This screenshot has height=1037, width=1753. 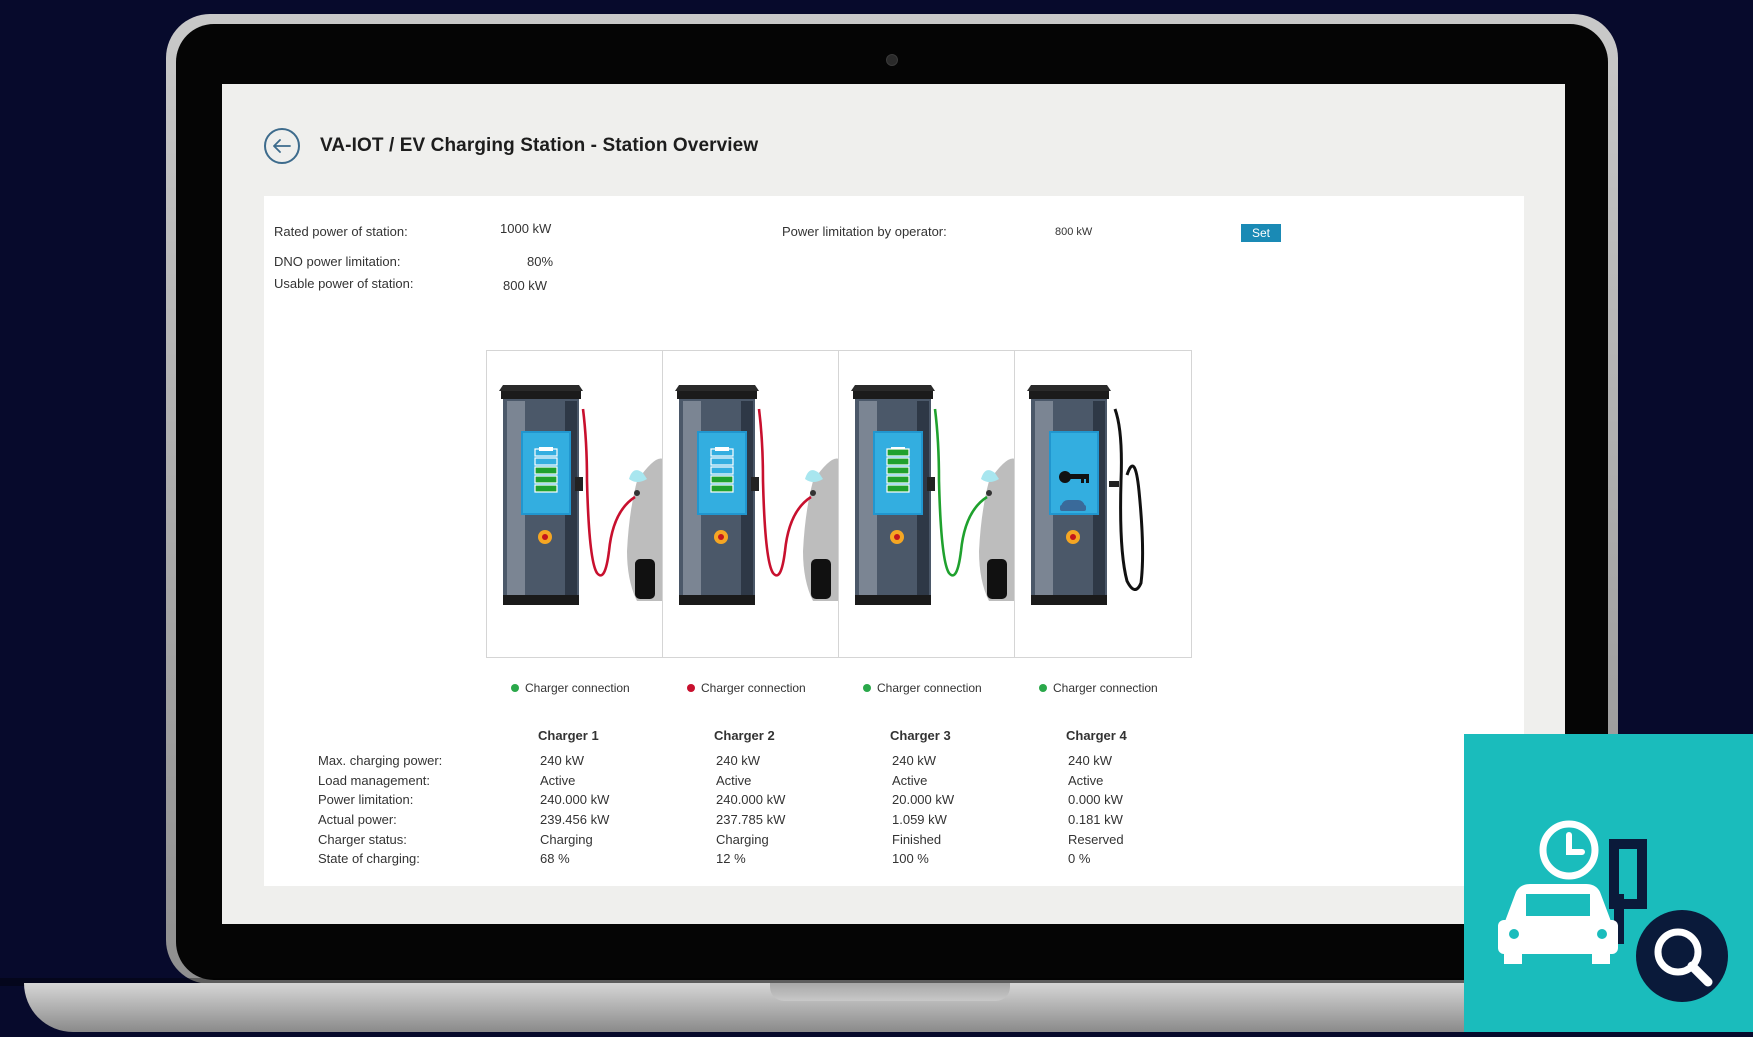 I want to click on row-label-load-management: Load management:, so click(x=374, y=780).